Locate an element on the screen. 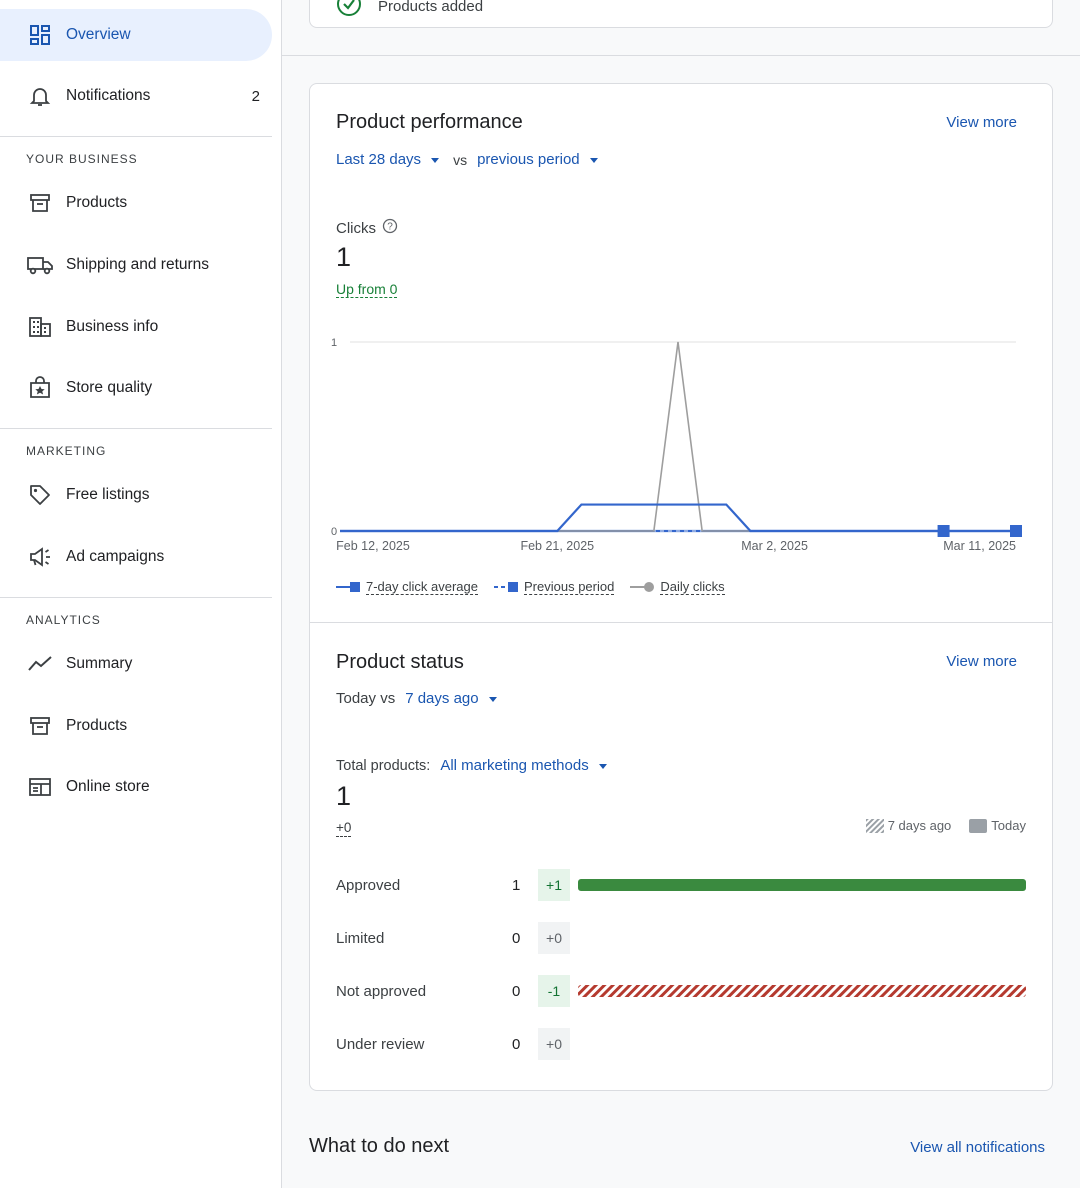 The width and height of the screenshot is (1080, 1188). building-icon is located at coordinates (40, 327).